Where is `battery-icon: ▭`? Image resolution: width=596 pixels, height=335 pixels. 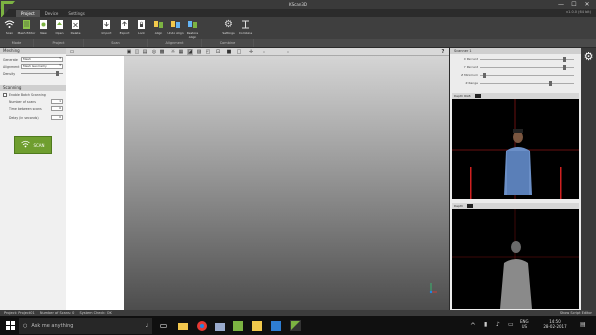 battery-icon: ▭ is located at coordinates (511, 324).